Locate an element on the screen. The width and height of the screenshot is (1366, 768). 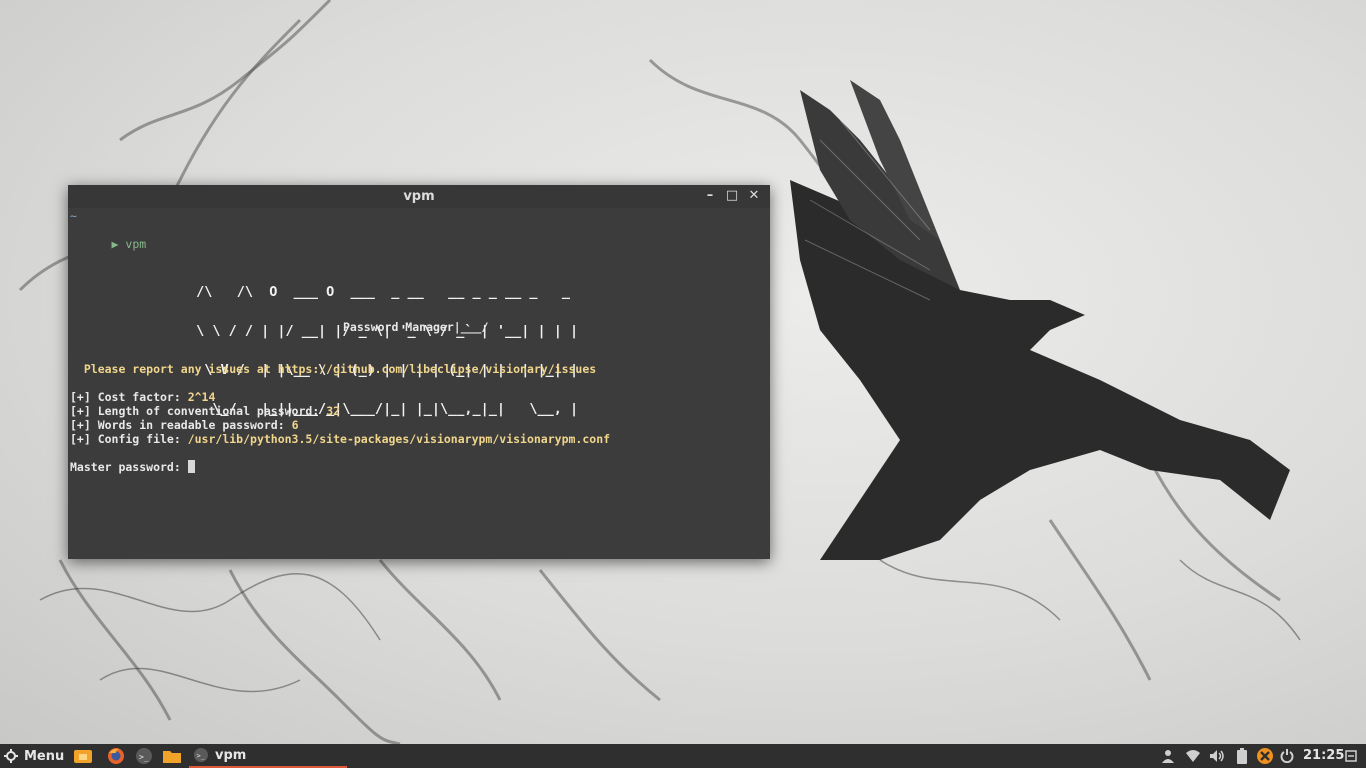
window-titlebar: vpm – □ ✕ is located at coordinates (419, 196).